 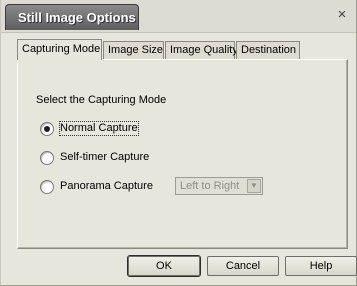 I want to click on ok-button: OK, so click(x=164, y=266).